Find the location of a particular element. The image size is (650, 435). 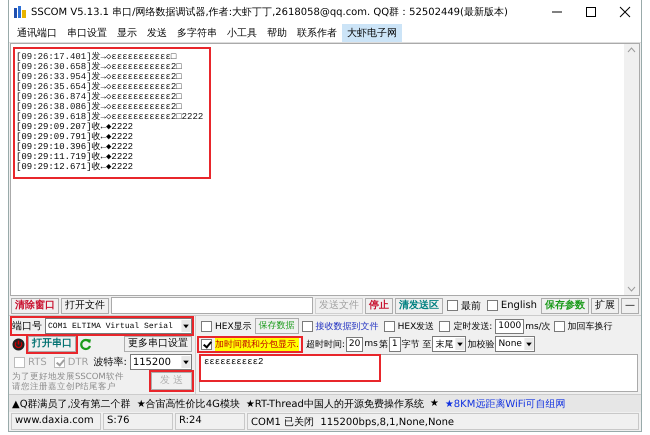

option-label: 超时时间: is located at coordinates (325, 344).